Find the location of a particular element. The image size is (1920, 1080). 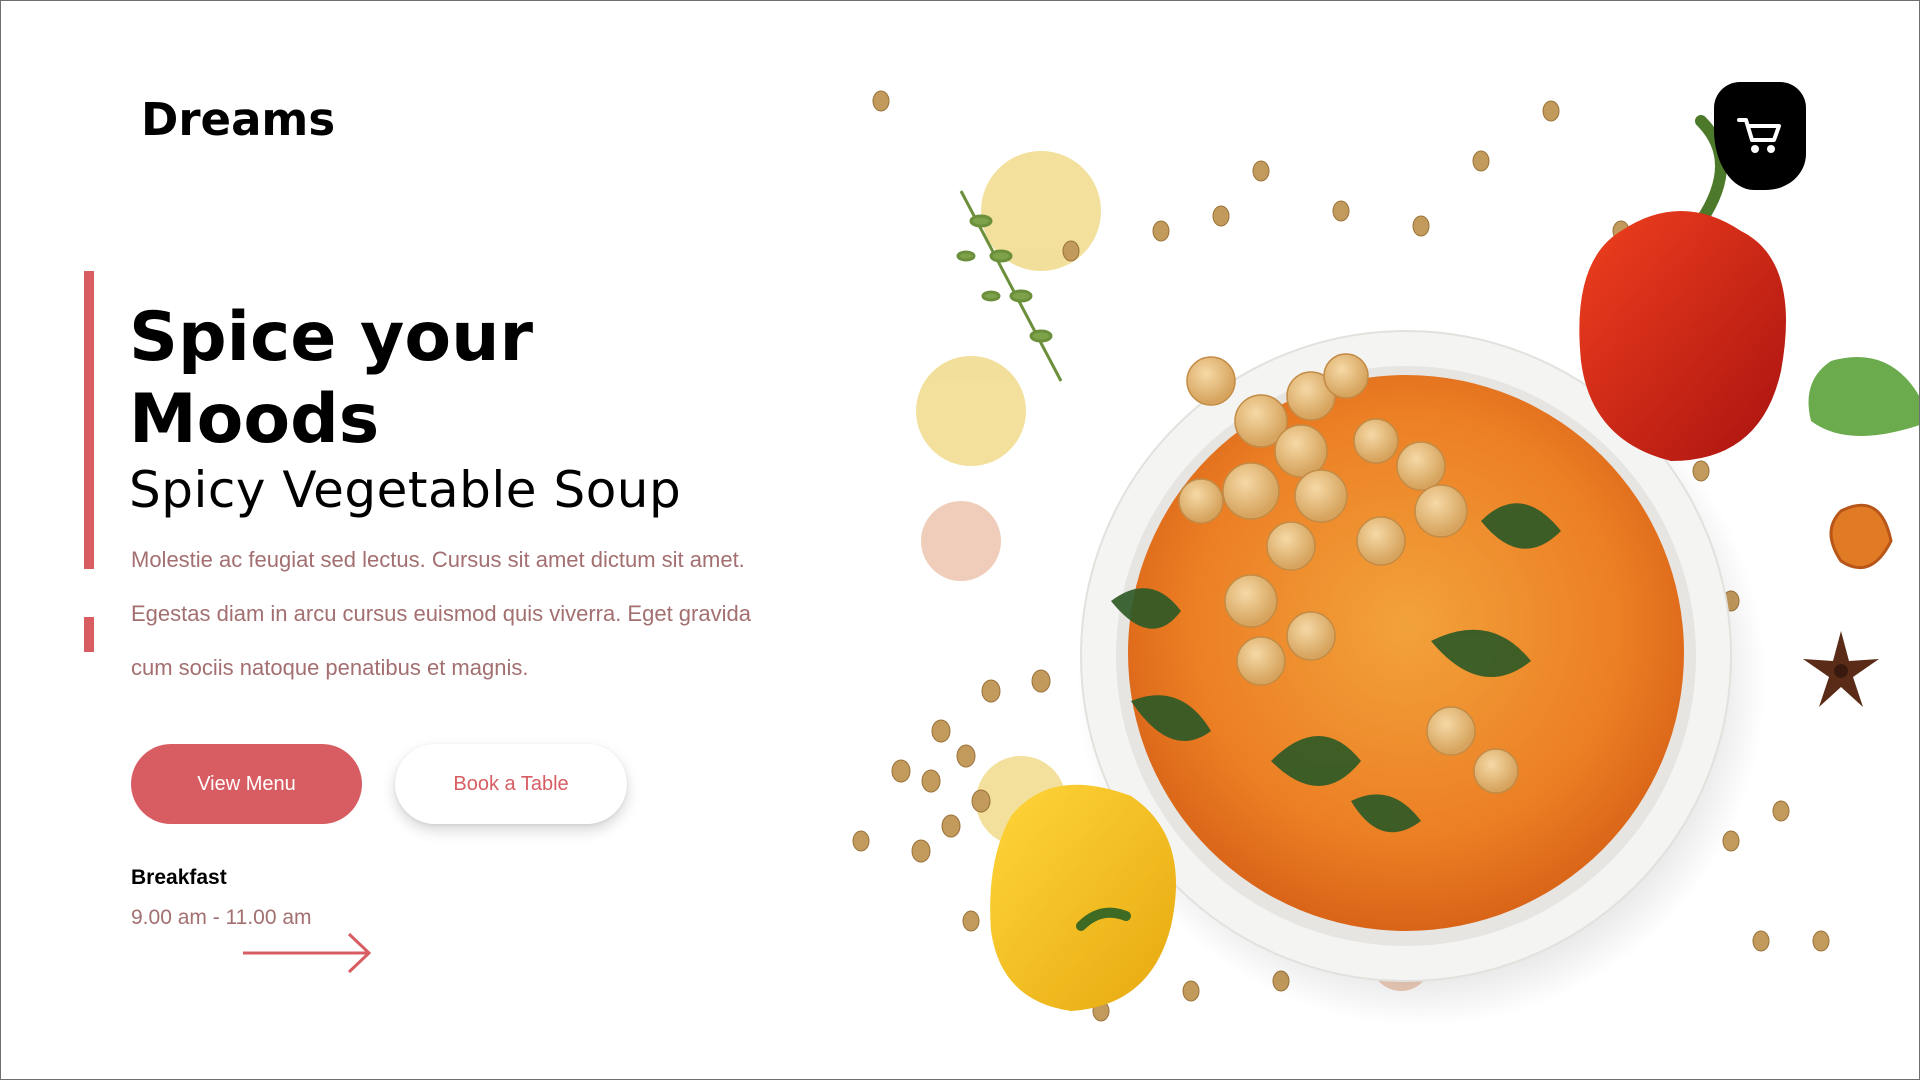

meal-title: Breakfast is located at coordinates (179, 877).